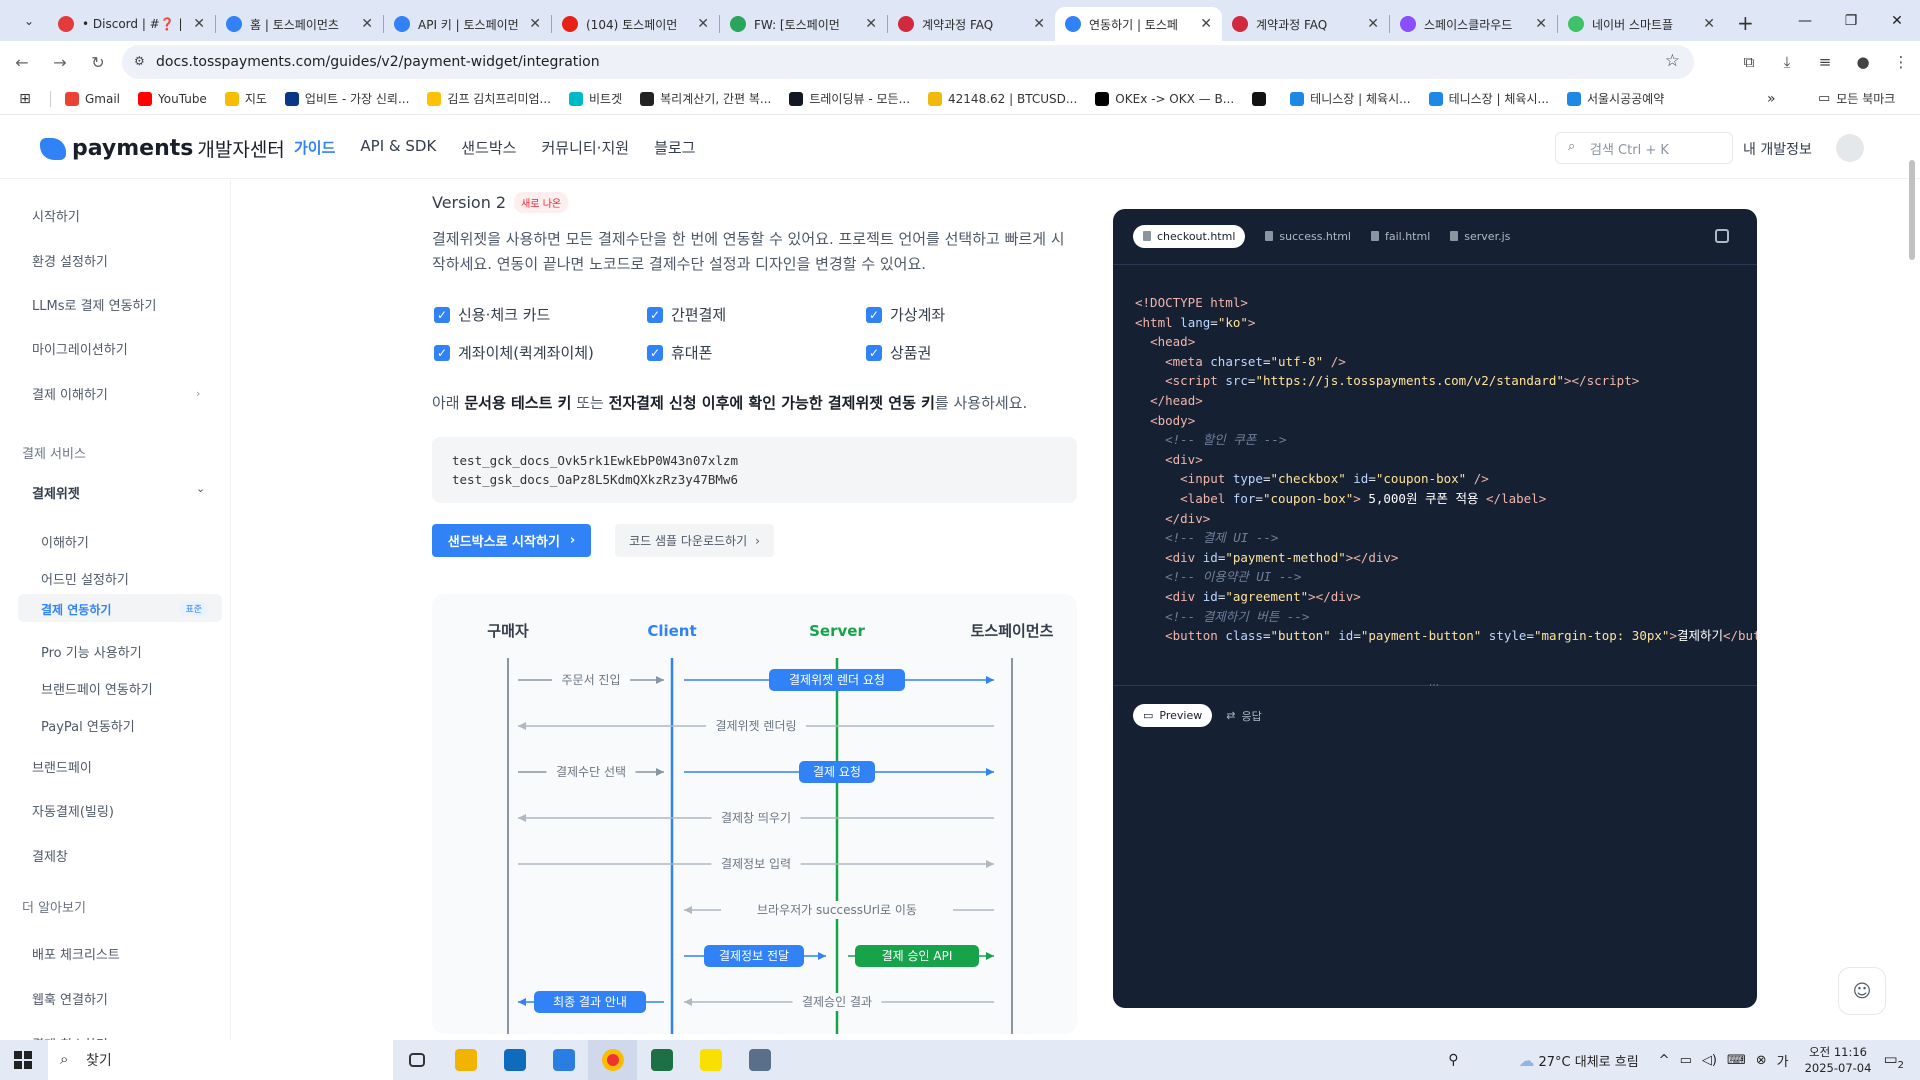  Describe the element at coordinates (1473, 24) in the screenshot. I see `browser-tab: 스페이스클라우드 ✕` at that location.